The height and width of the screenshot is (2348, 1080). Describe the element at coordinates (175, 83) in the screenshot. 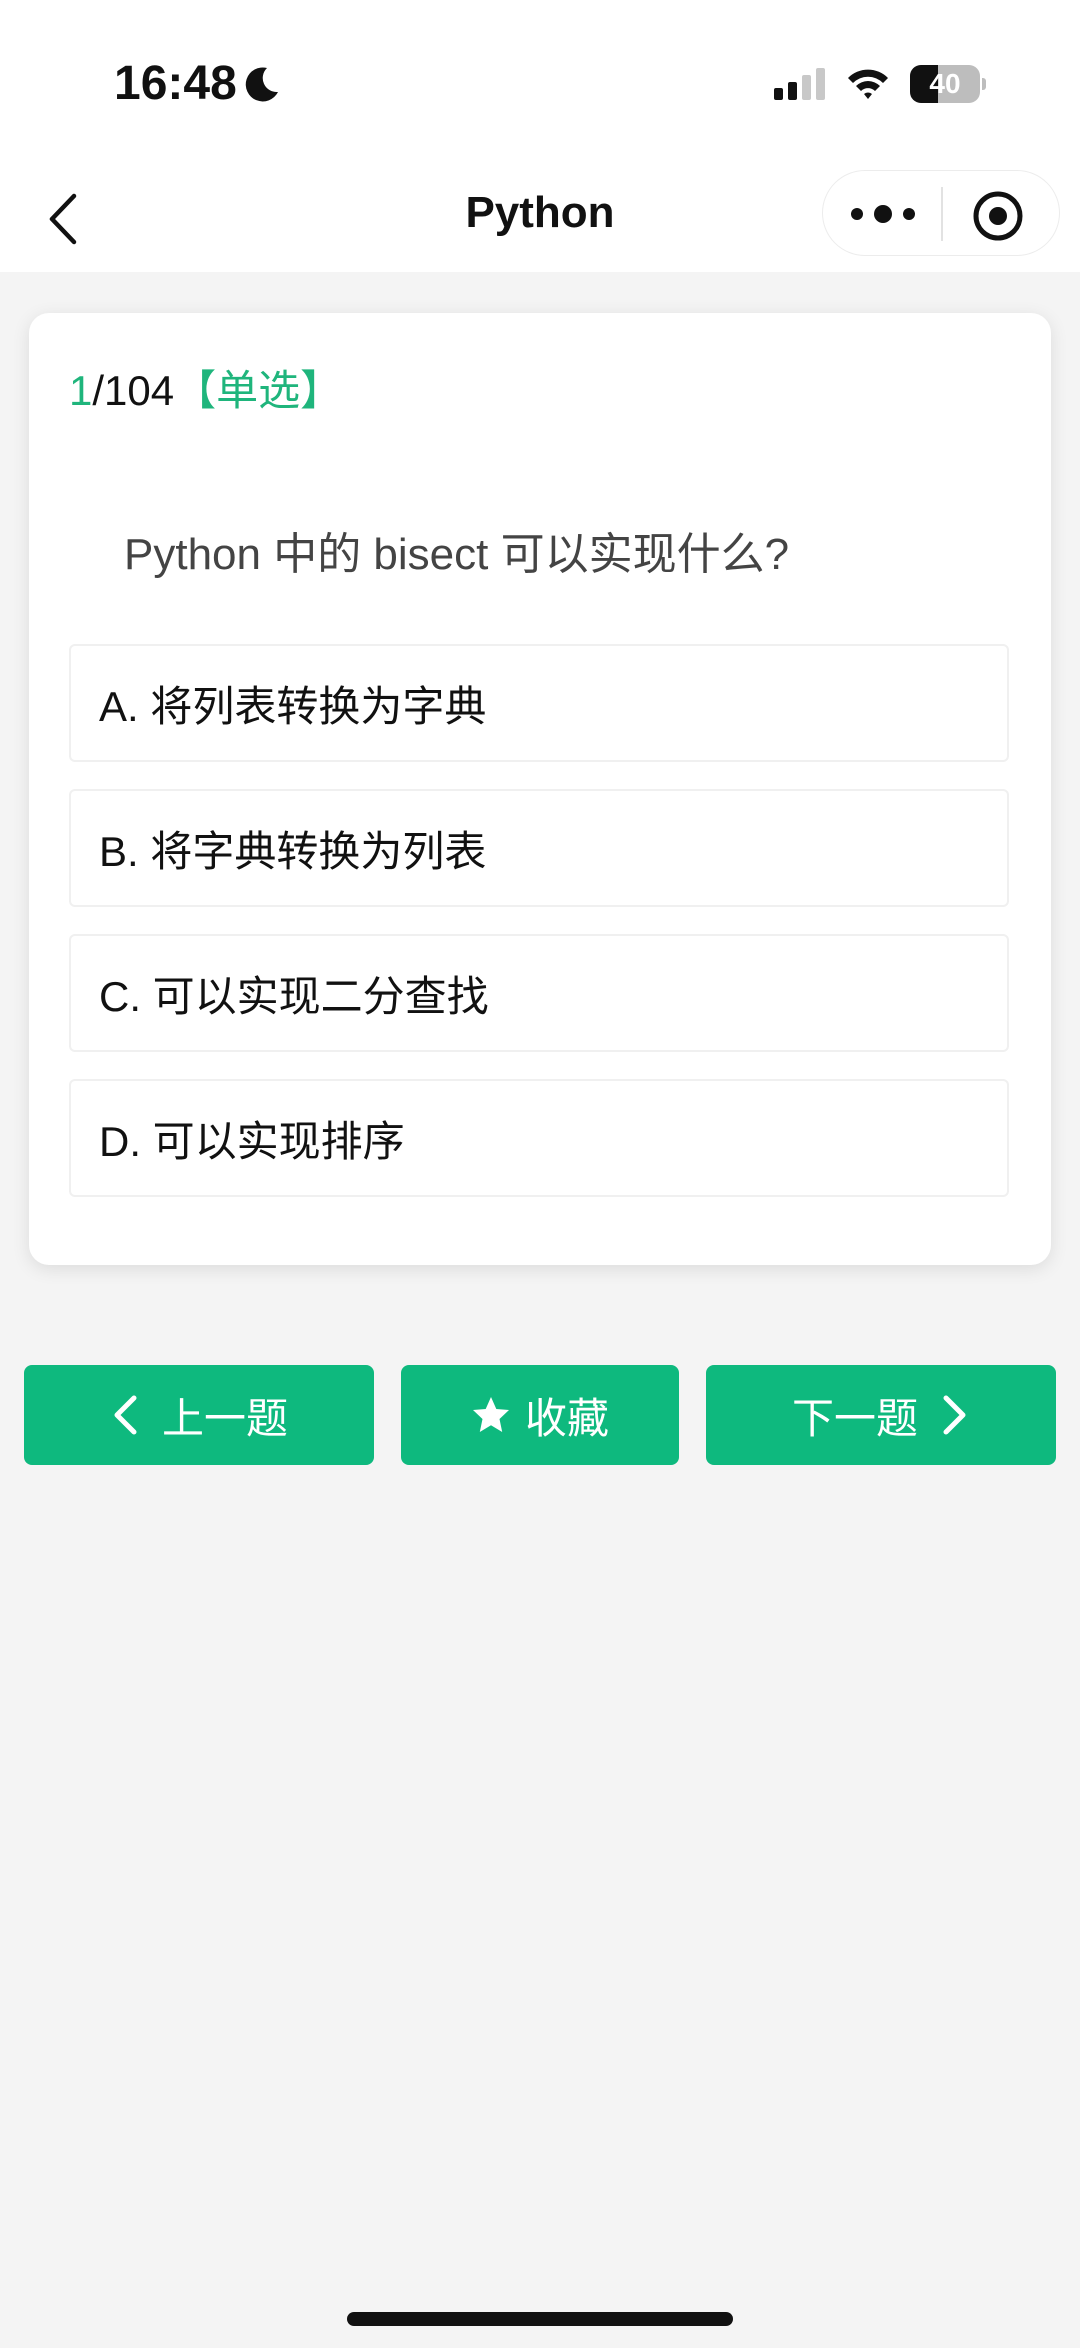

I see `status-time: 16:48` at that location.